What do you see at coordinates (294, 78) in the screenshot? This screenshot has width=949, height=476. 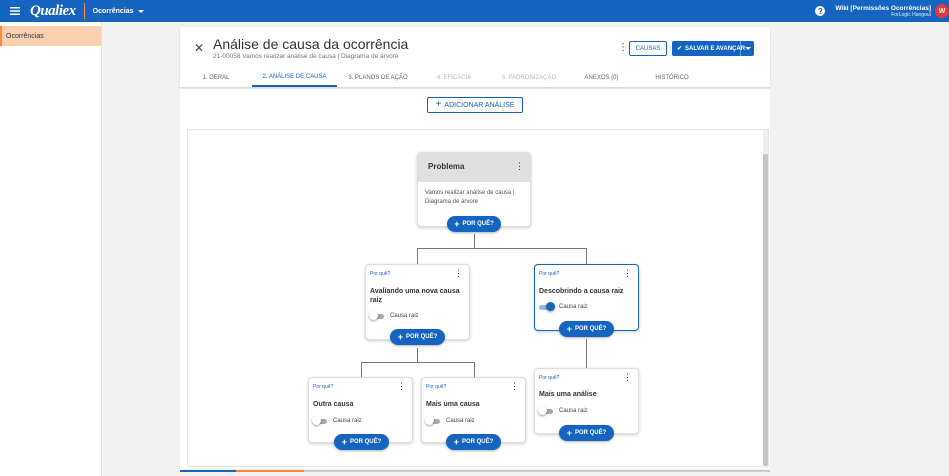 I see `tab-analise-de-causa: 2. ANÁLISE DE CAUSA` at bounding box center [294, 78].